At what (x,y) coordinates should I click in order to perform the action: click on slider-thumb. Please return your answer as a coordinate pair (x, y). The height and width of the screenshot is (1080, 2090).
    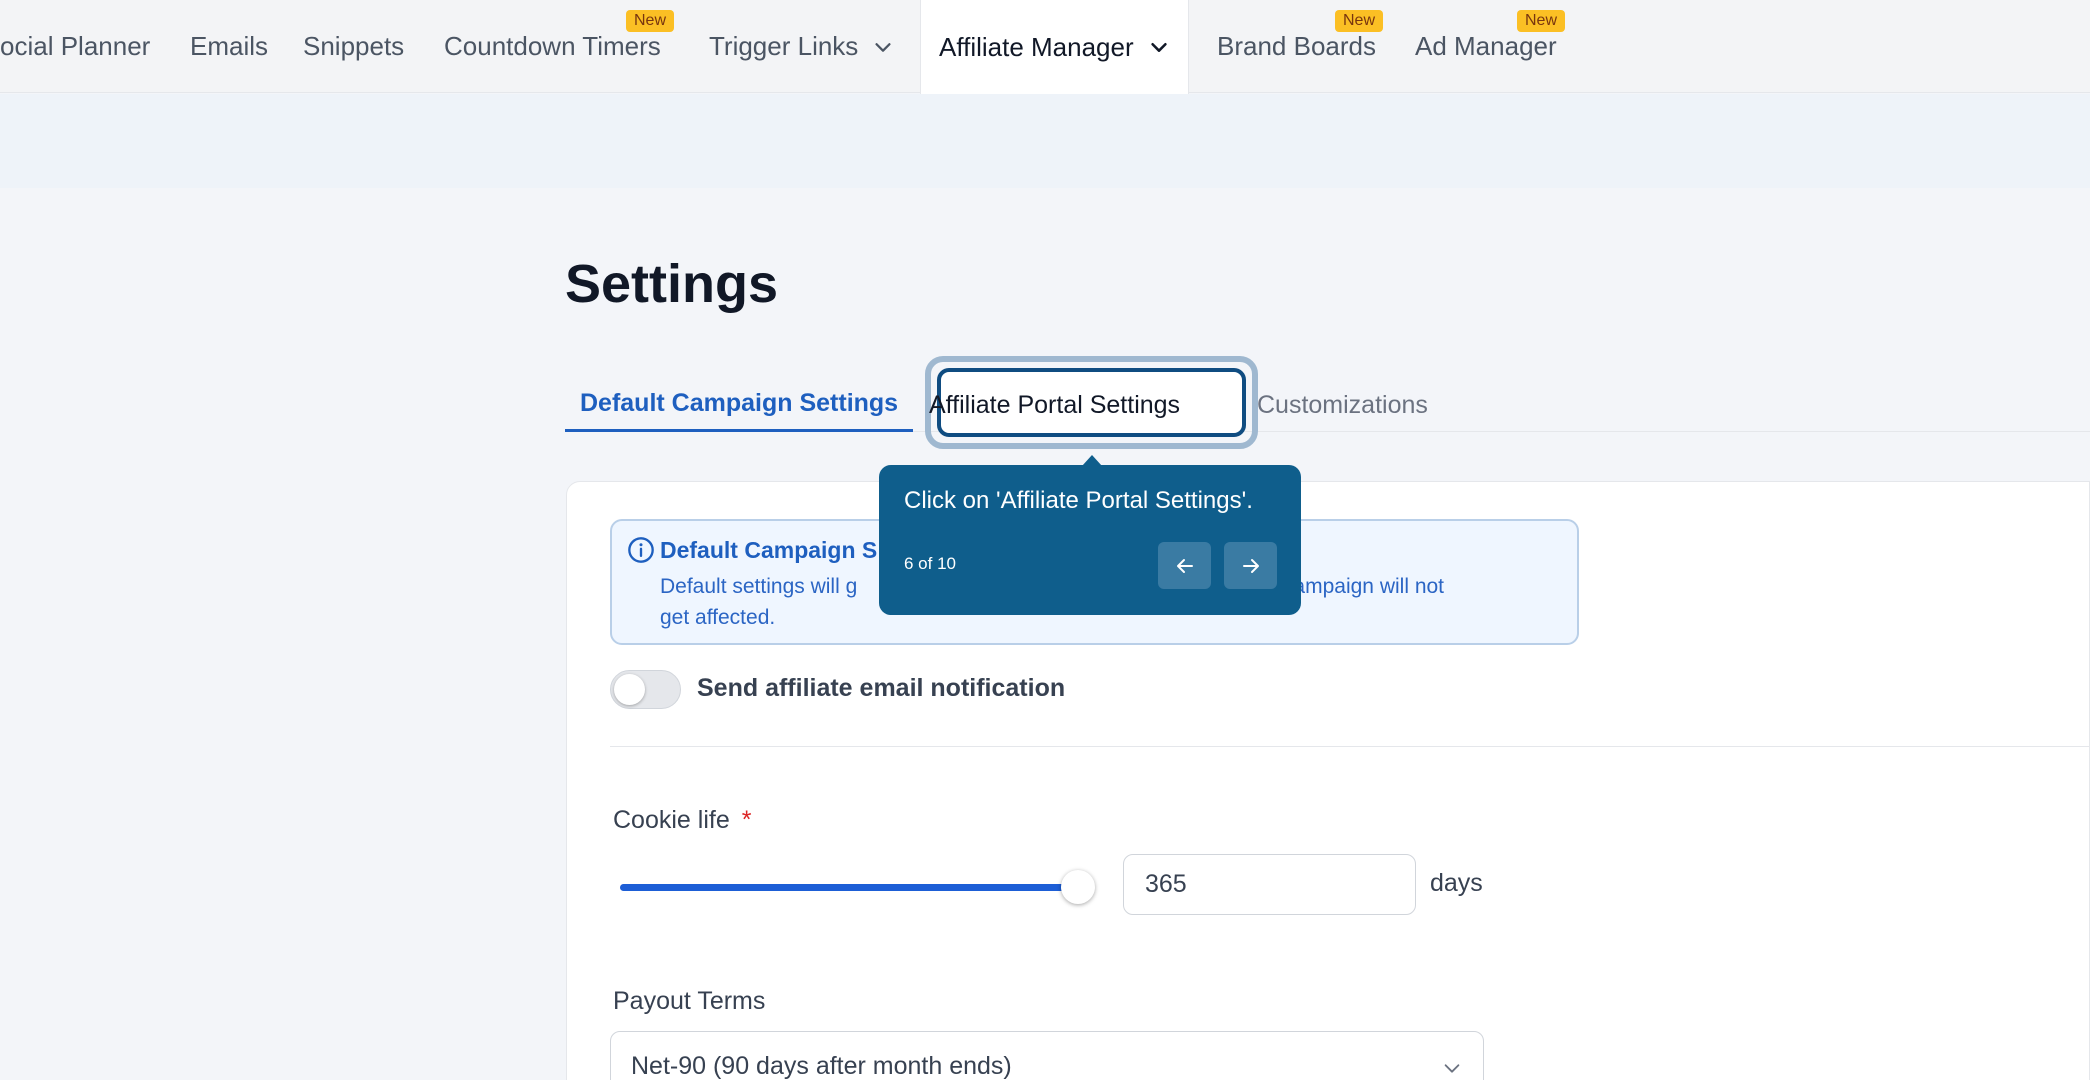
    Looking at the image, I should click on (1078, 887).